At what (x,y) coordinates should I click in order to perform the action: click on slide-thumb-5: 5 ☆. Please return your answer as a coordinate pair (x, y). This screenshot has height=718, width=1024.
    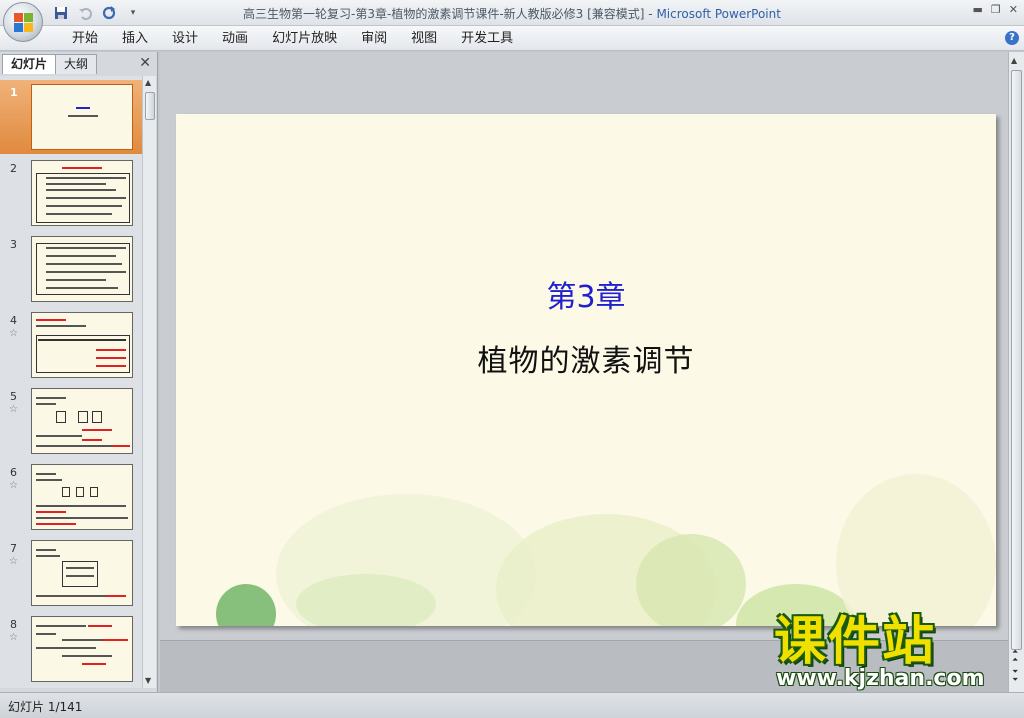
    Looking at the image, I should click on (71, 421).